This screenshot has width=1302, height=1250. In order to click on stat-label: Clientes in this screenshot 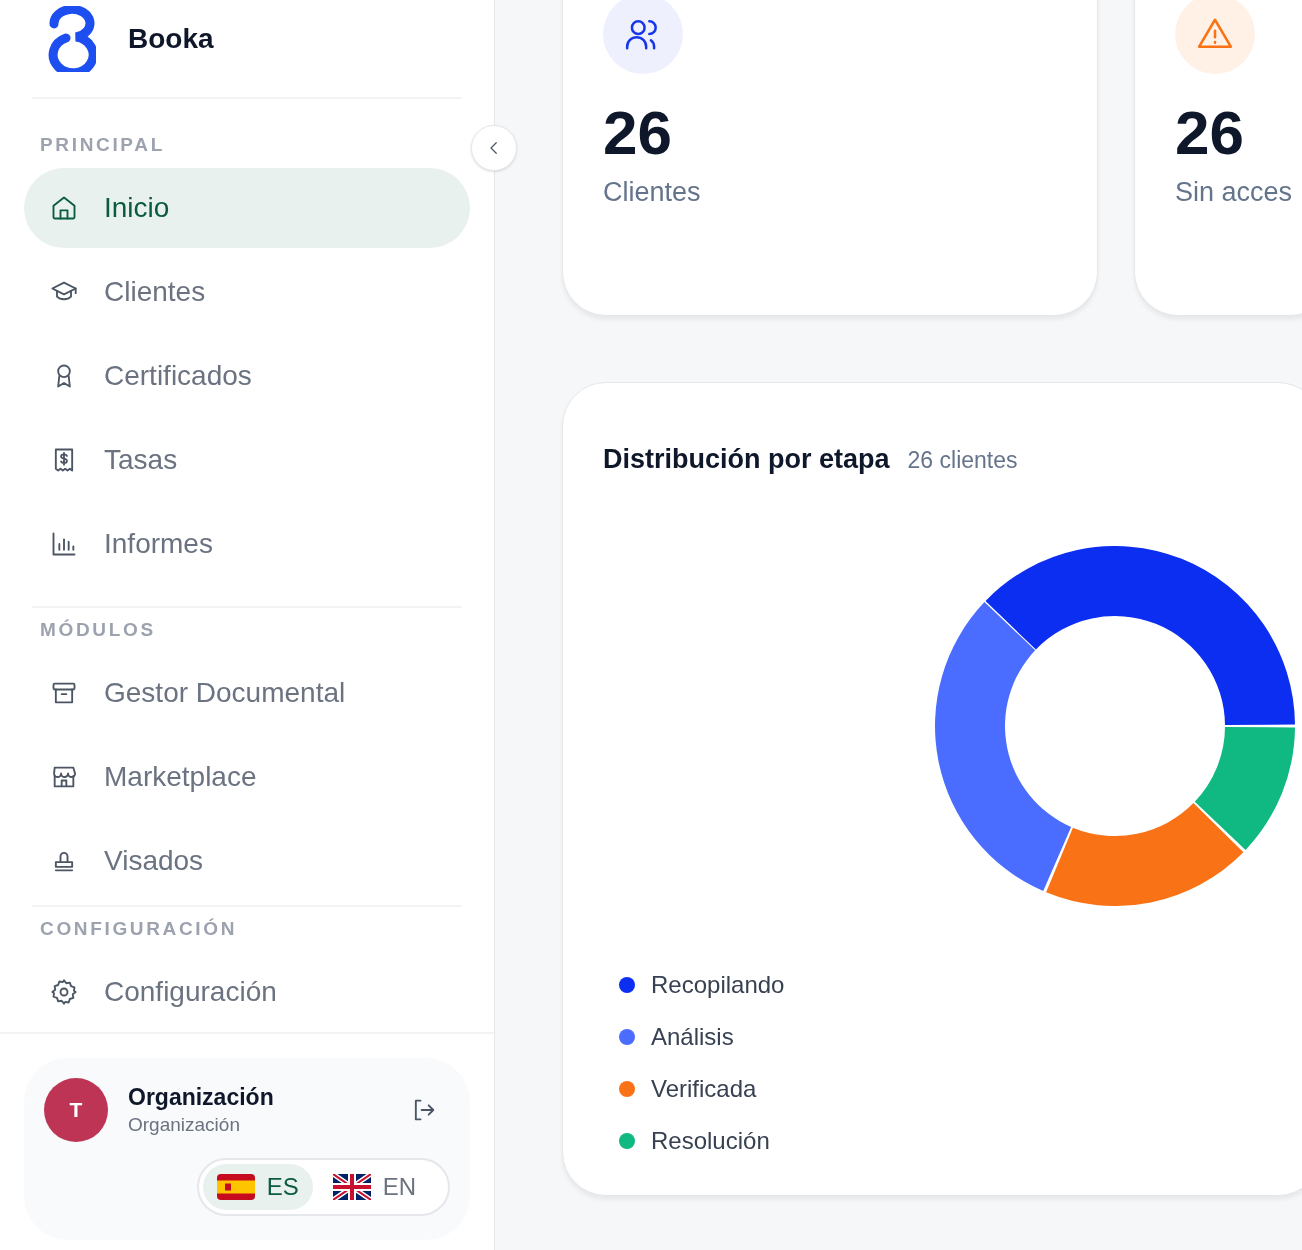, I will do `click(652, 192)`.